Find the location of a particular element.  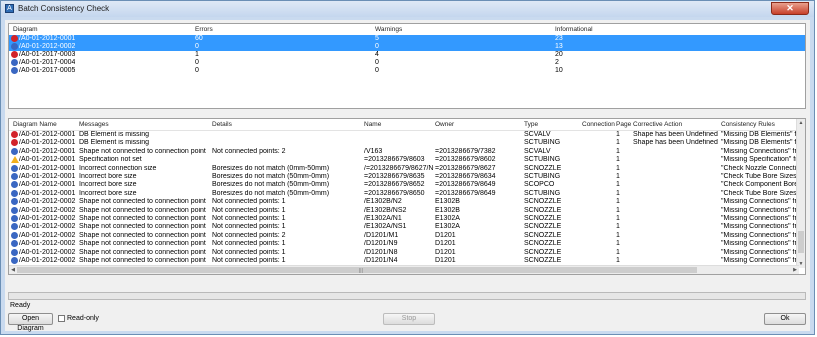

details-column-1: Messages is located at coordinates (94, 124).